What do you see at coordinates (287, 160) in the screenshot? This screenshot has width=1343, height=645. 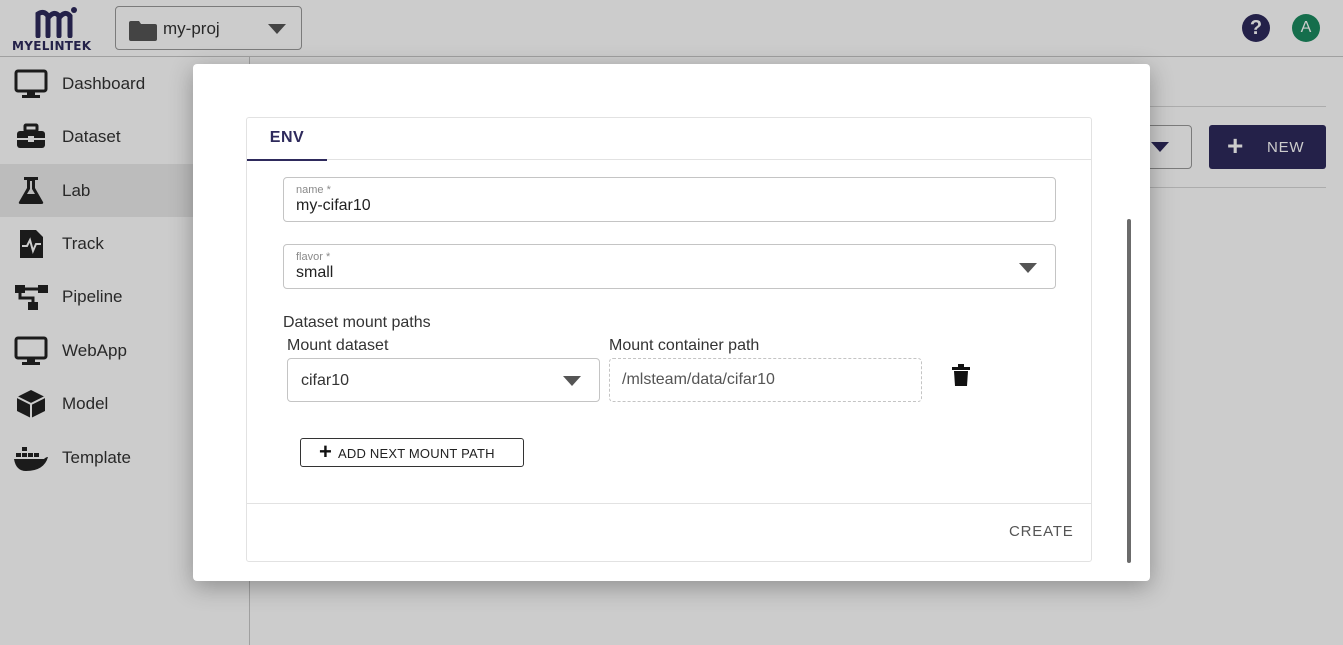 I see `tab-indicator` at bounding box center [287, 160].